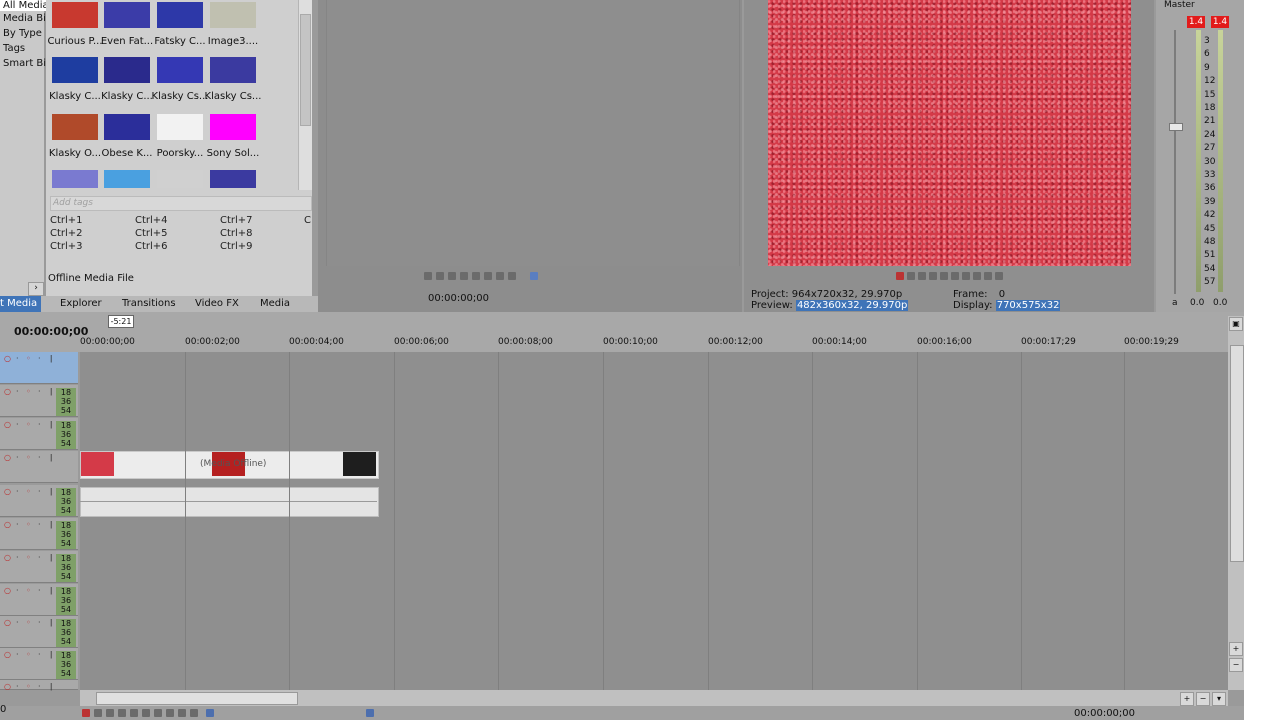 The height and width of the screenshot is (720, 1280). What do you see at coordinates (26, 5) in the screenshot?
I see `tree-item-all-media: All Media` at bounding box center [26, 5].